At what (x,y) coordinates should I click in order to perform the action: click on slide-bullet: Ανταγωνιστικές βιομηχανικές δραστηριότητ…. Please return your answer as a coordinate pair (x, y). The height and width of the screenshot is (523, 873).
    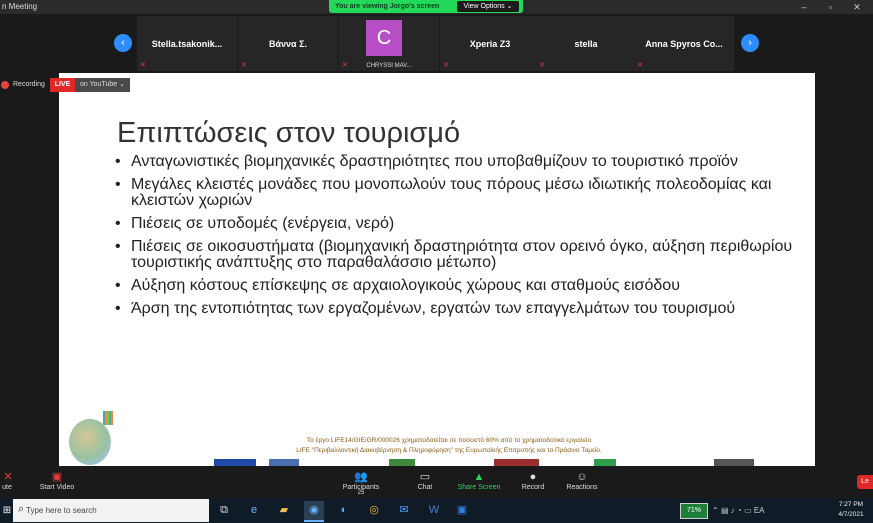
    Looking at the image, I should click on (455, 162).